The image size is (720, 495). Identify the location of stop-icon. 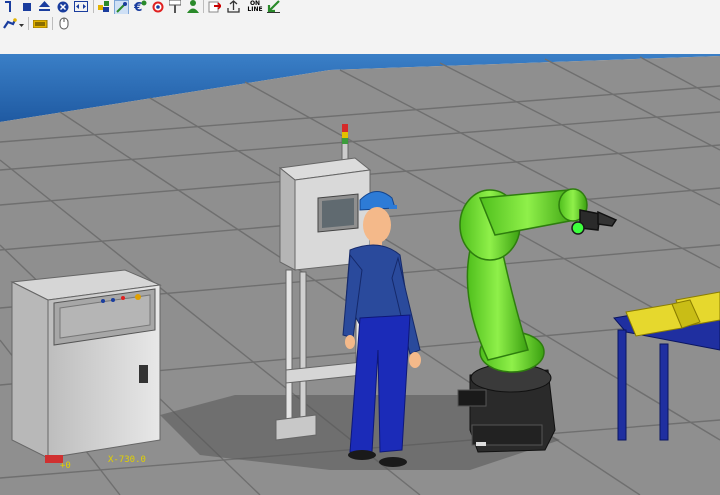
(26, 6).